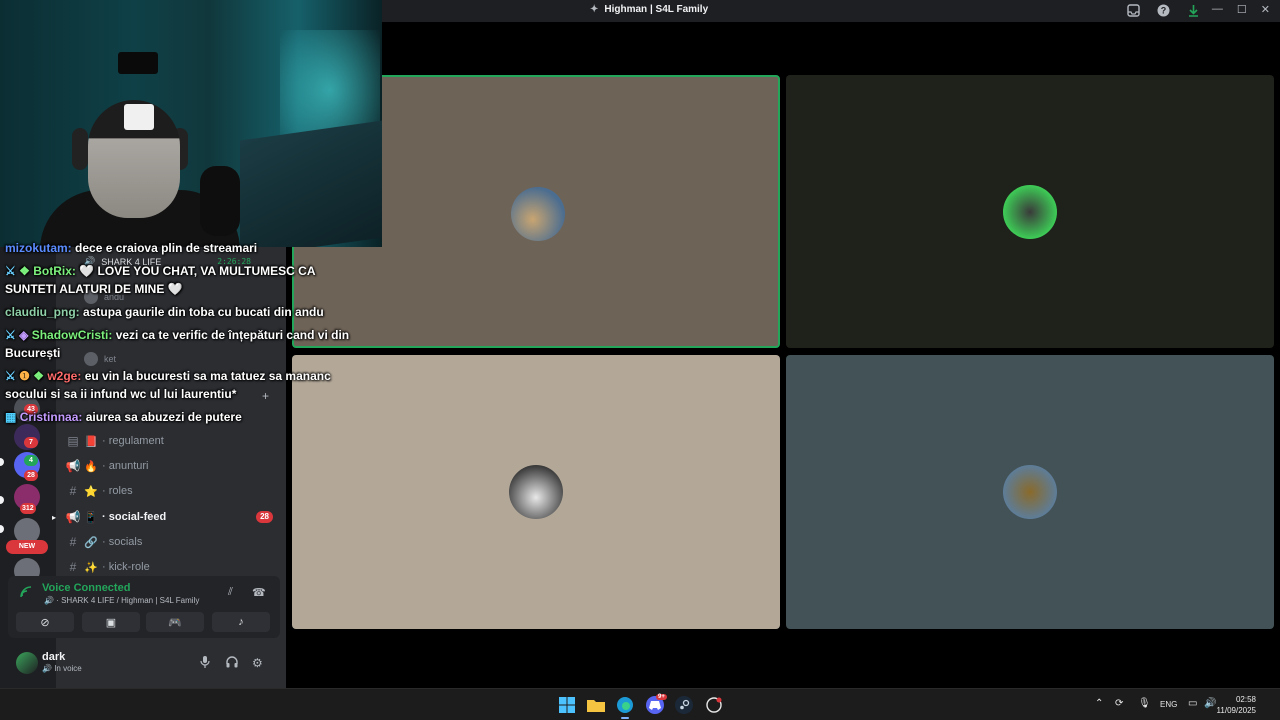 The height and width of the screenshot is (720, 1280). What do you see at coordinates (191, 123) in the screenshot?
I see `webcam-overlay` at bounding box center [191, 123].